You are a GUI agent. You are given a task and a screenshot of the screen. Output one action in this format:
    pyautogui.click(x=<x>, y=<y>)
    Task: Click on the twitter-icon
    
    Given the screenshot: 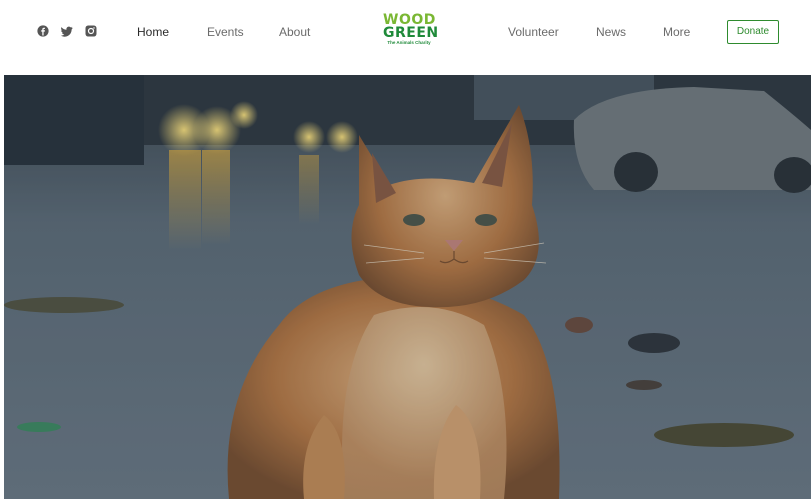 What is the action you would take?
    pyautogui.click(x=67, y=31)
    